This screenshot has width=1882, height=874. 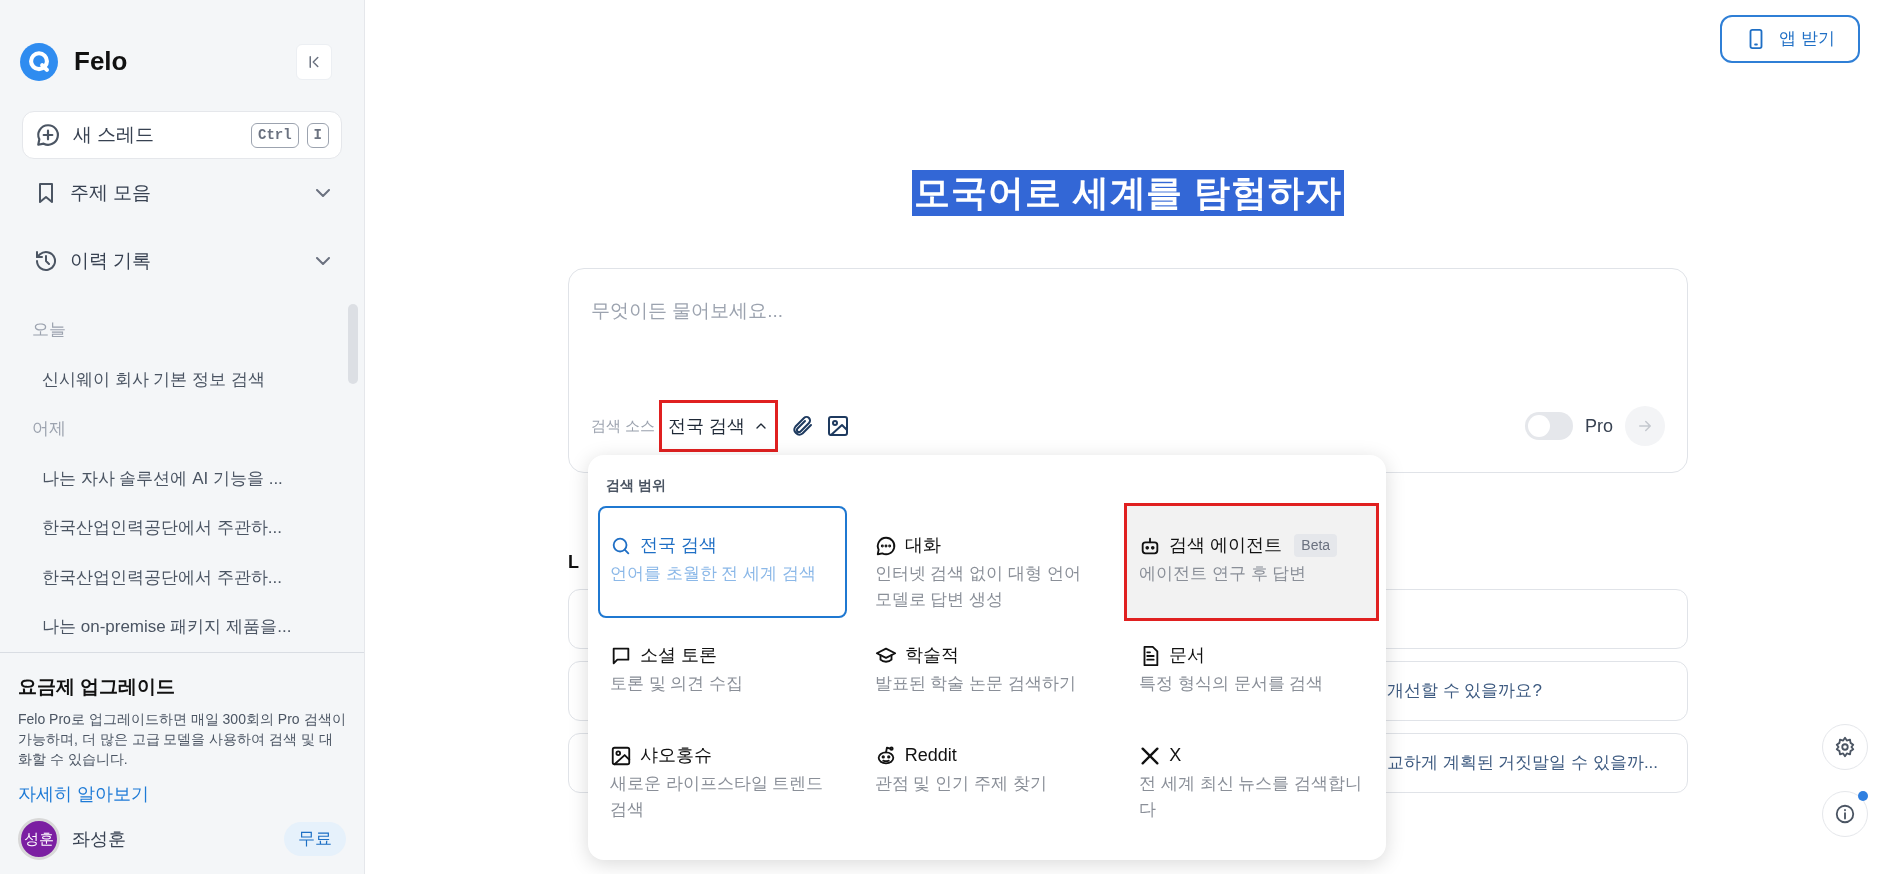 What do you see at coordinates (182, 739) in the screenshot?
I see `upgrade-description: Felo Pro로 업그레이드하면 매일 300회의 Pro 검색이 가능하며, 더 많은 고급 모델을 사용하여 검색 및 대화할 수 있습니다.` at bounding box center [182, 739].